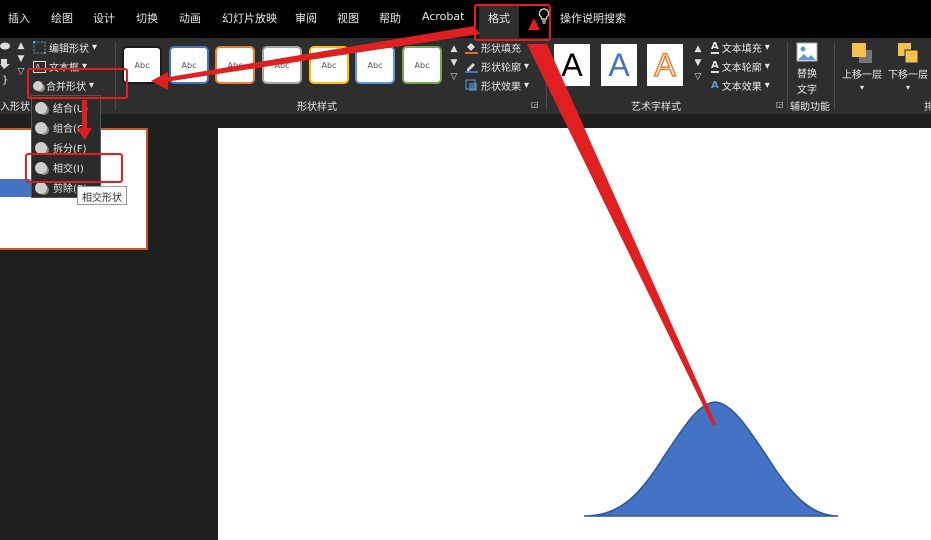 This screenshot has width=931, height=540. I want to click on arrange-group-label: 排, so click(927, 107).